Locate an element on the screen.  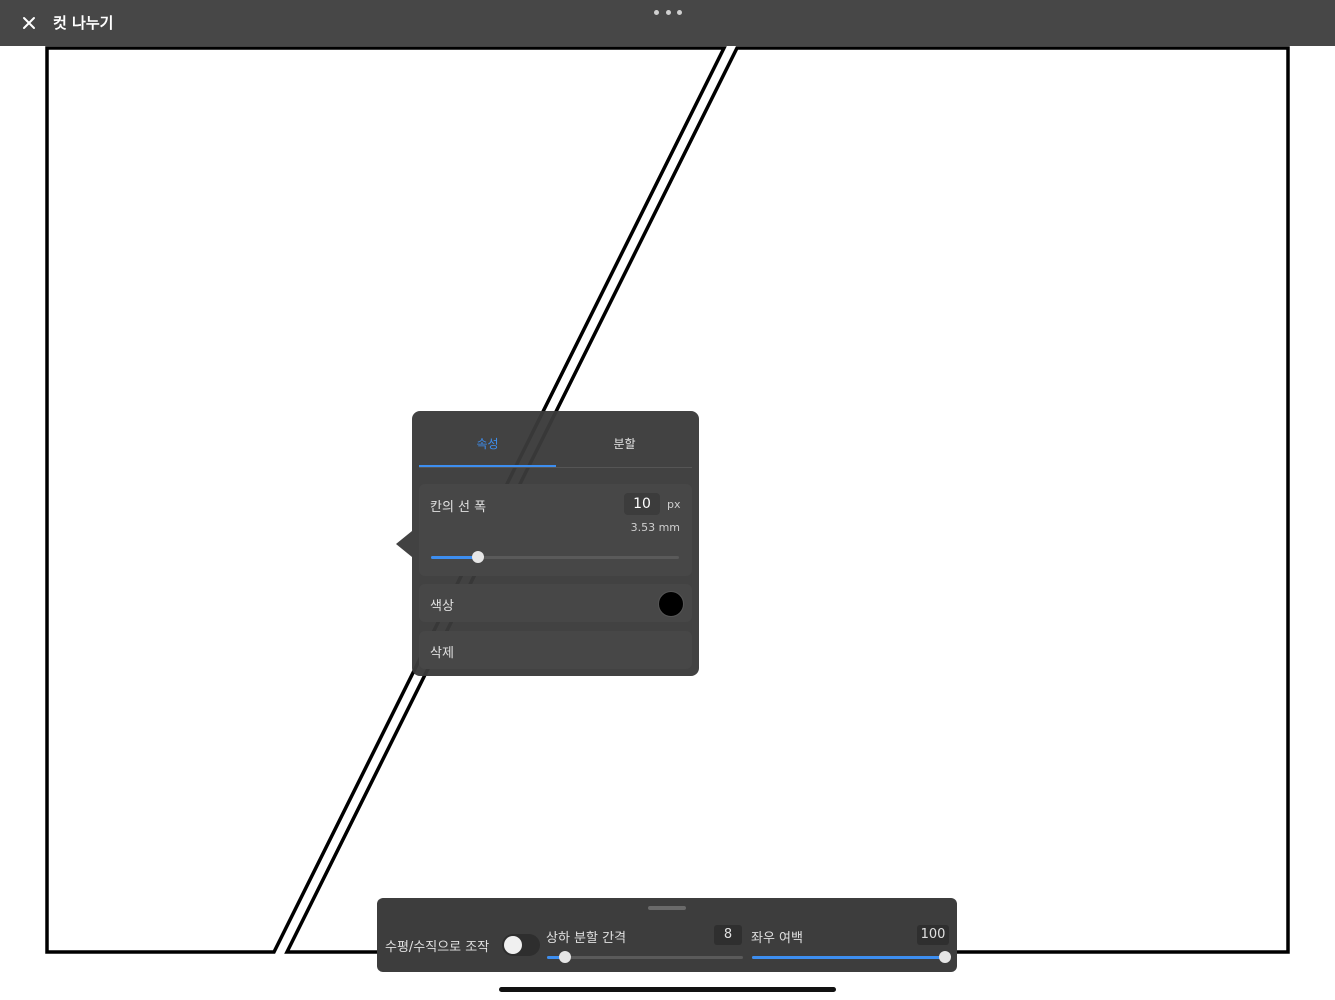
popover-tabs: 속성 분할 is located at coordinates (555, 446).